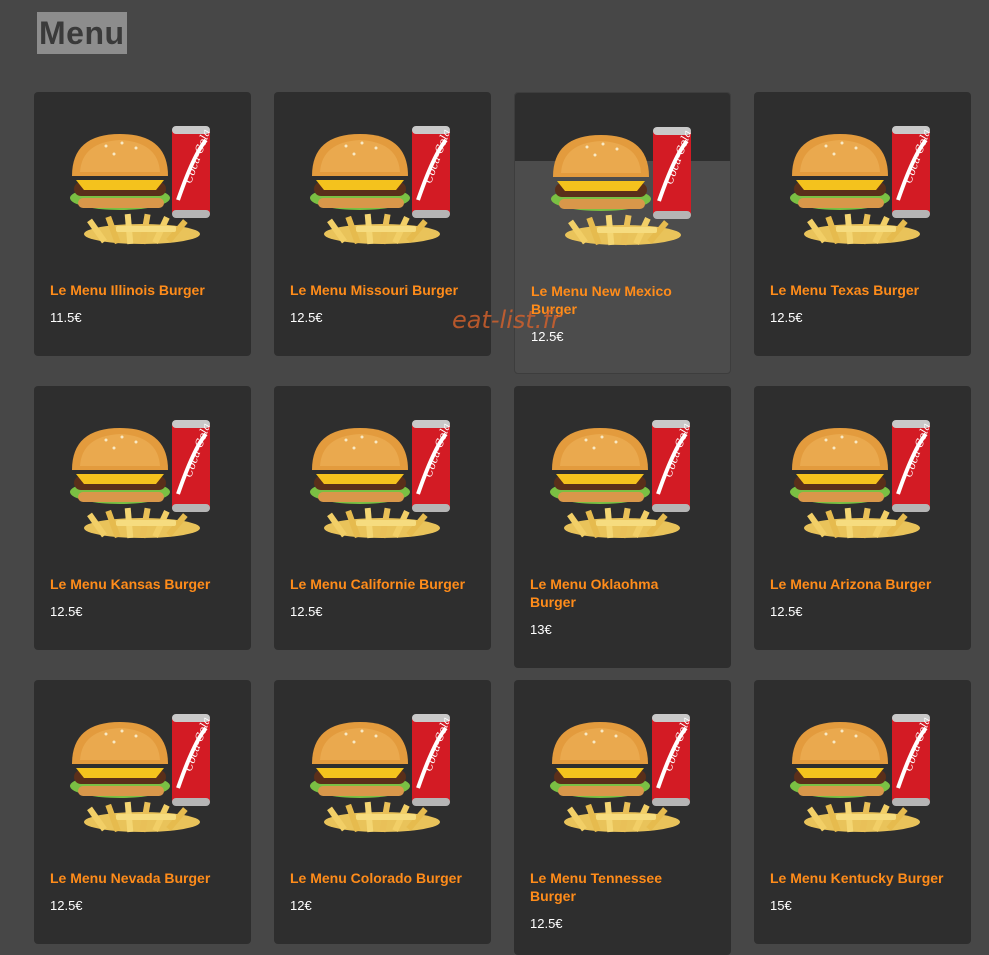 The height and width of the screenshot is (955, 989). Describe the element at coordinates (66, 317) in the screenshot. I see `menu-item-price: 11.5€` at that location.